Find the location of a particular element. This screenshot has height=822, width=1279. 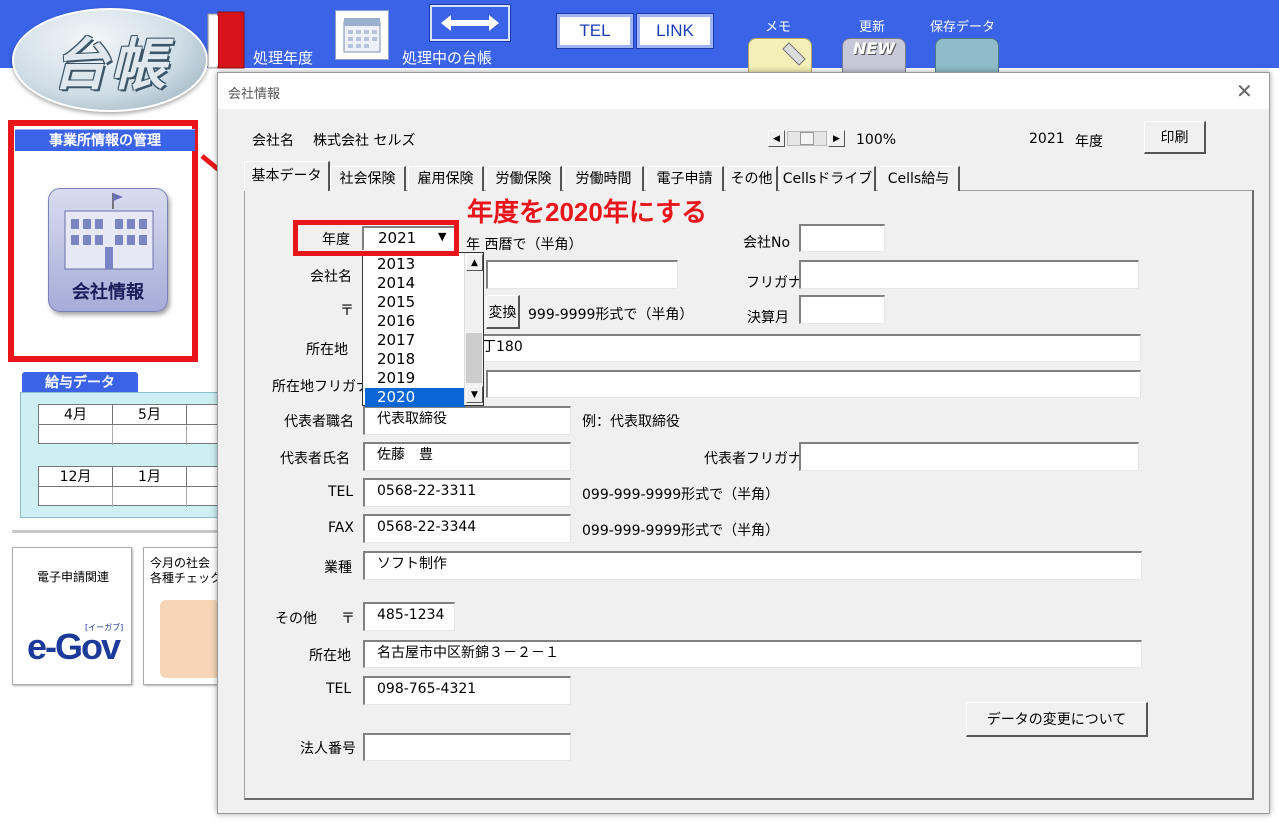

other-label: その他 is located at coordinates (296, 619).